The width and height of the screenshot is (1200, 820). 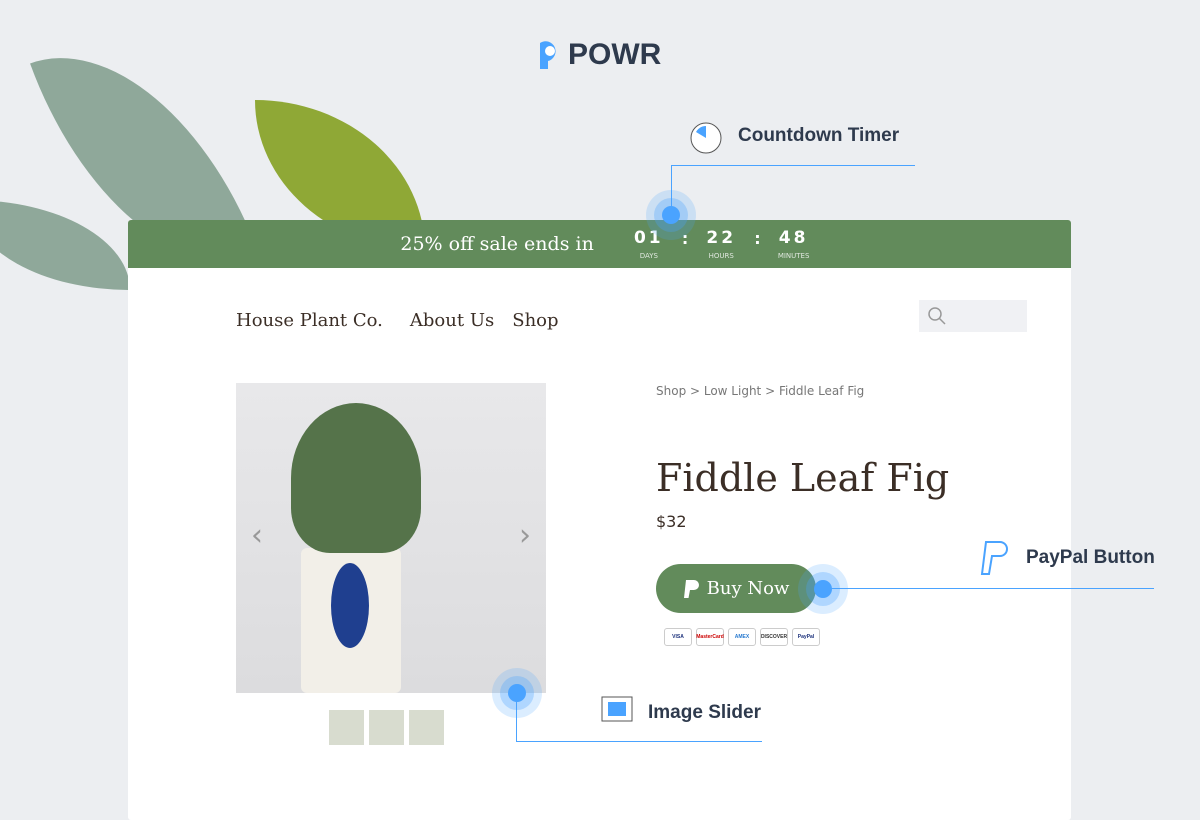 What do you see at coordinates (1090, 557) in the screenshot?
I see `callout-label: PayPal Button` at bounding box center [1090, 557].